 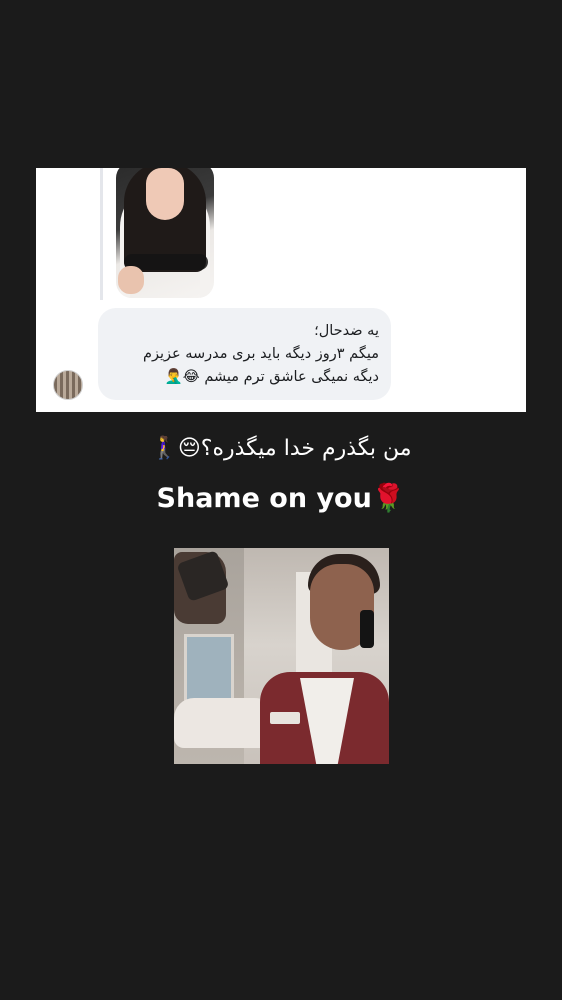 I want to click on story-caption-farsi: من بگذرم خدا میگذره؟😔🚶‍♀️, so click(x=281, y=448).